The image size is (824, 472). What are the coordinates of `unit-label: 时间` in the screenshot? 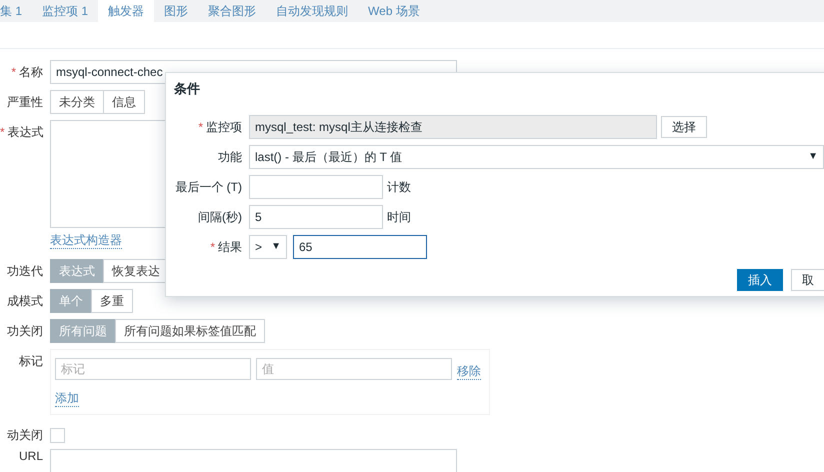 It's located at (399, 217).